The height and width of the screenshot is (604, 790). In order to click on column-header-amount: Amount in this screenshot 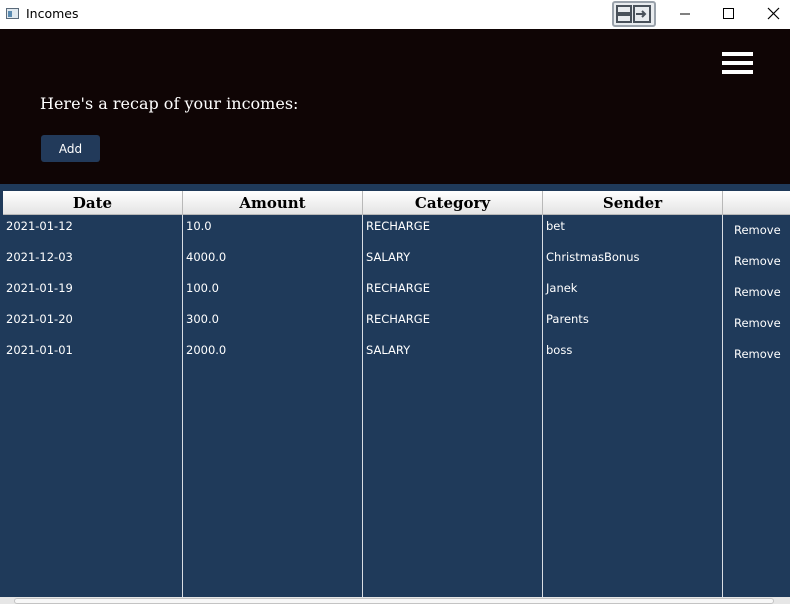, I will do `click(273, 202)`.